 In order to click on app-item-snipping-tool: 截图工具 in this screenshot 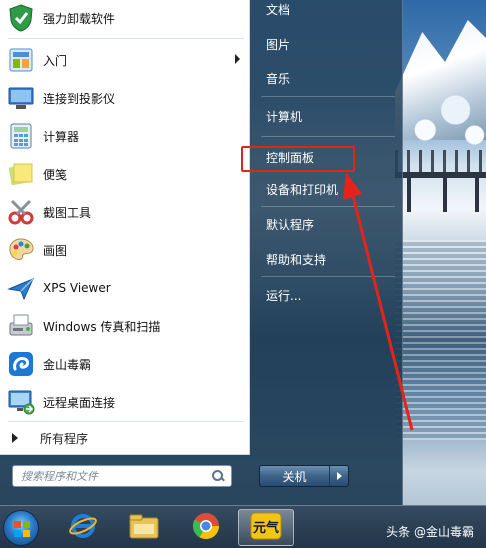, I will do `click(125, 212)`.